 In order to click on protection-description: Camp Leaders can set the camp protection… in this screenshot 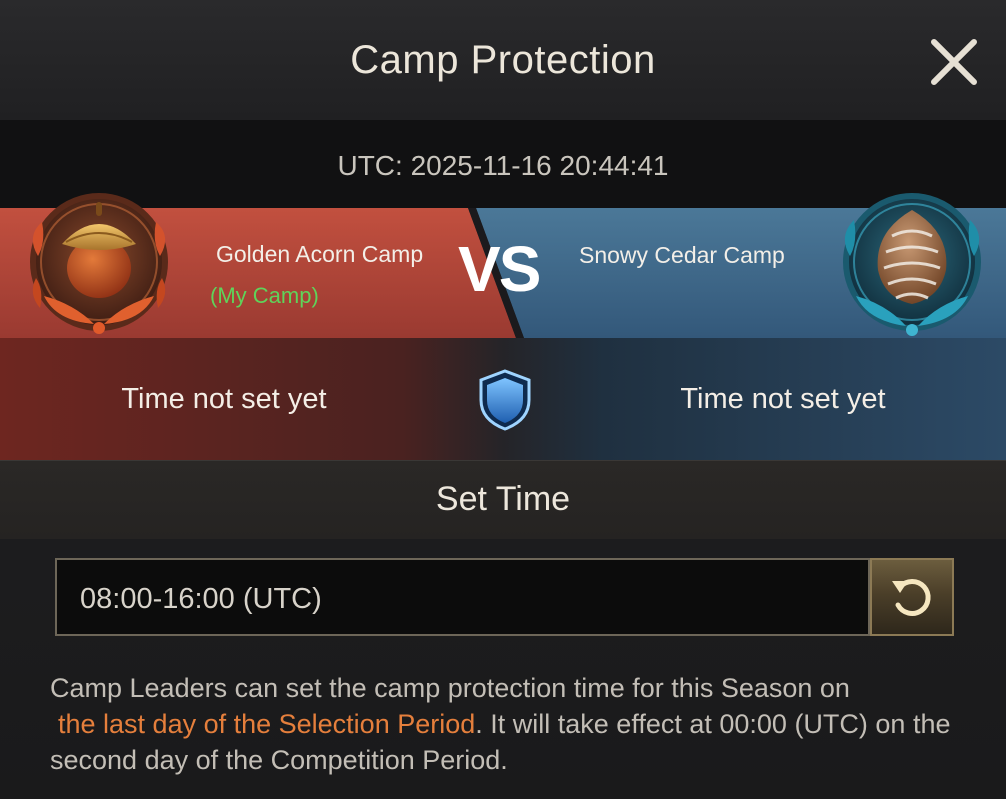, I will do `click(515, 724)`.